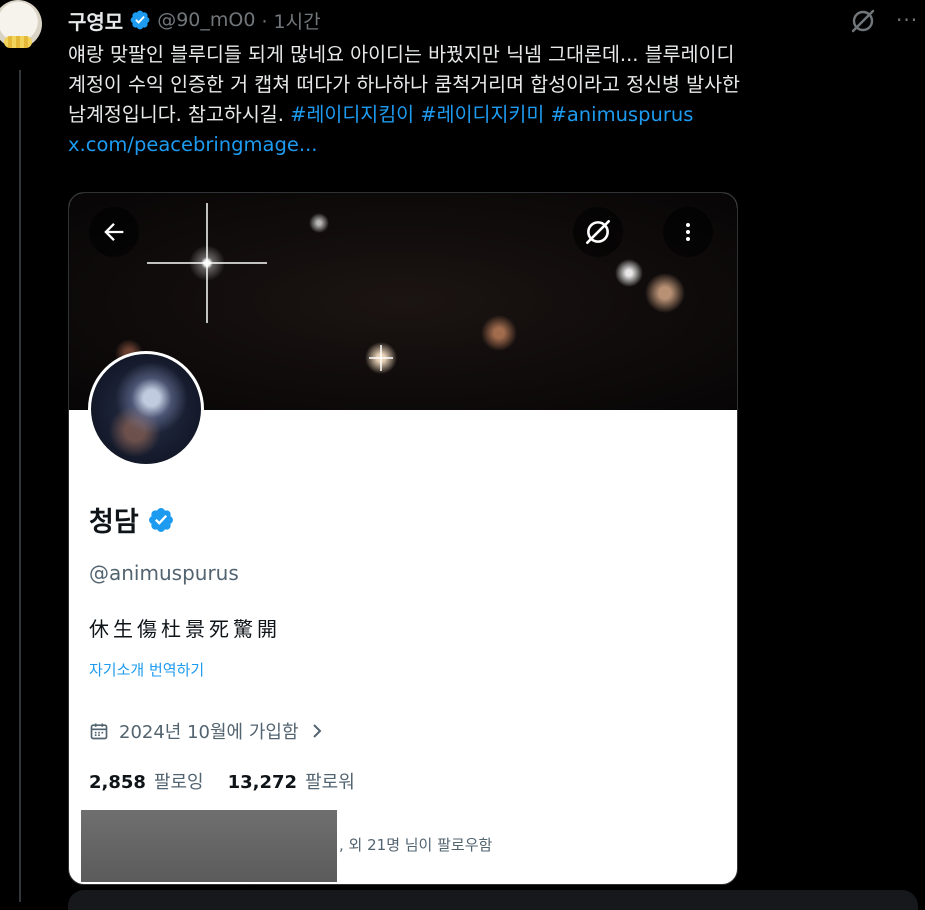  I want to click on back-button, so click(114, 232).